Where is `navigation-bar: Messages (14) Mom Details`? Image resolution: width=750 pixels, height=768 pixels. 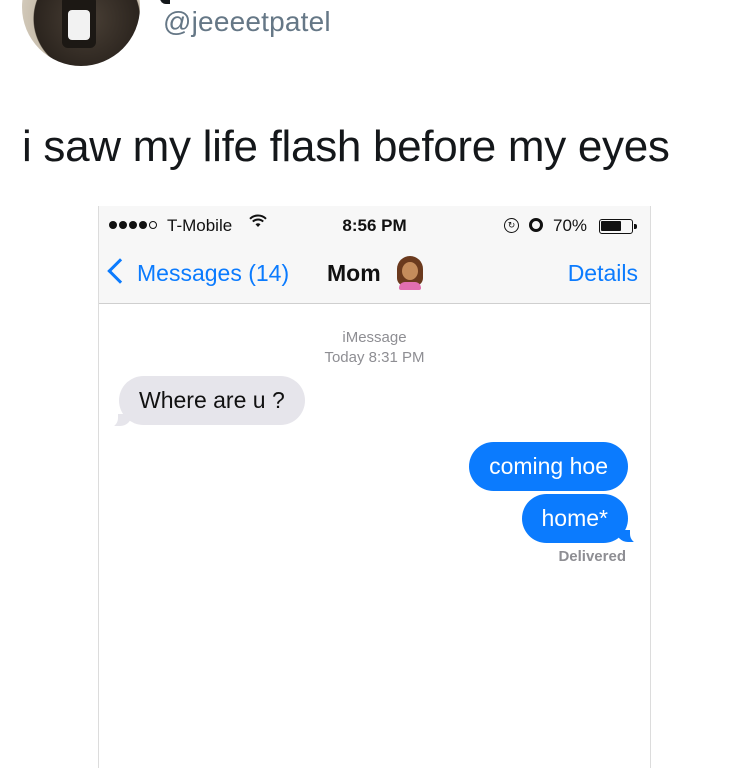
navigation-bar: Messages (14) Mom Details is located at coordinates (374, 275).